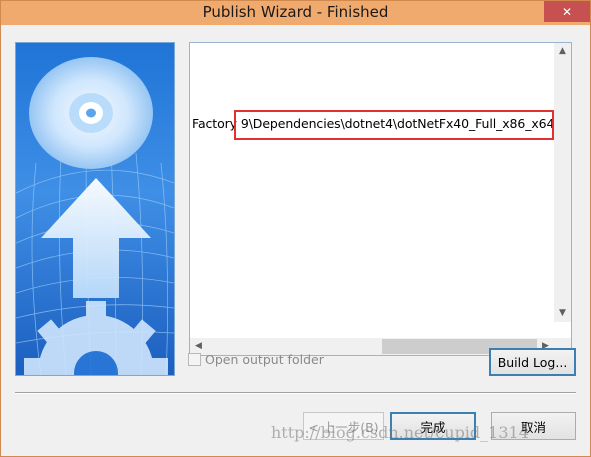  I want to click on path-highlight-box, so click(394, 125).